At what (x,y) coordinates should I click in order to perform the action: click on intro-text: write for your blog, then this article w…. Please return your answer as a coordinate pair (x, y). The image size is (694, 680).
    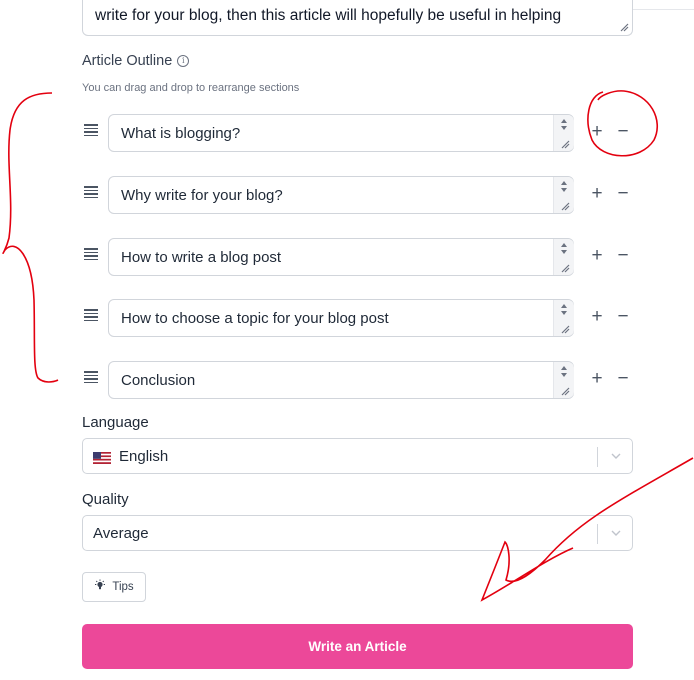
    Looking at the image, I should click on (328, 15).